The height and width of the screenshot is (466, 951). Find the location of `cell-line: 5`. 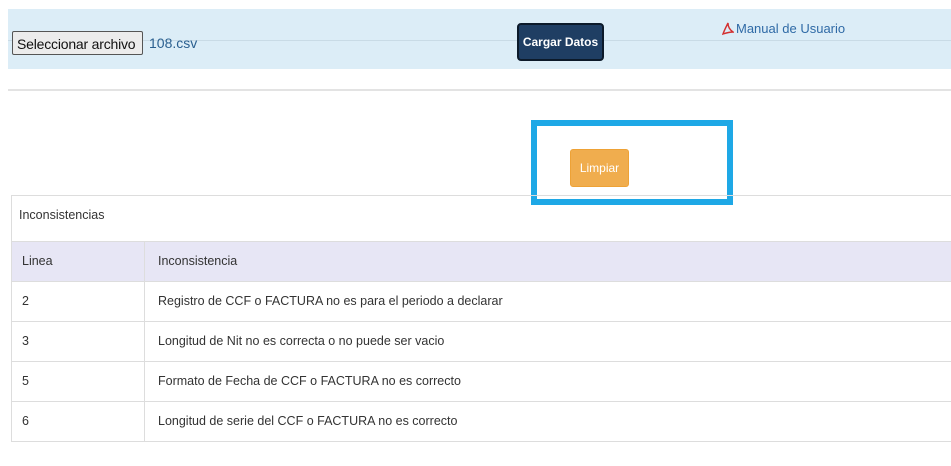

cell-line: 5 is located at coordinates (78, 381).